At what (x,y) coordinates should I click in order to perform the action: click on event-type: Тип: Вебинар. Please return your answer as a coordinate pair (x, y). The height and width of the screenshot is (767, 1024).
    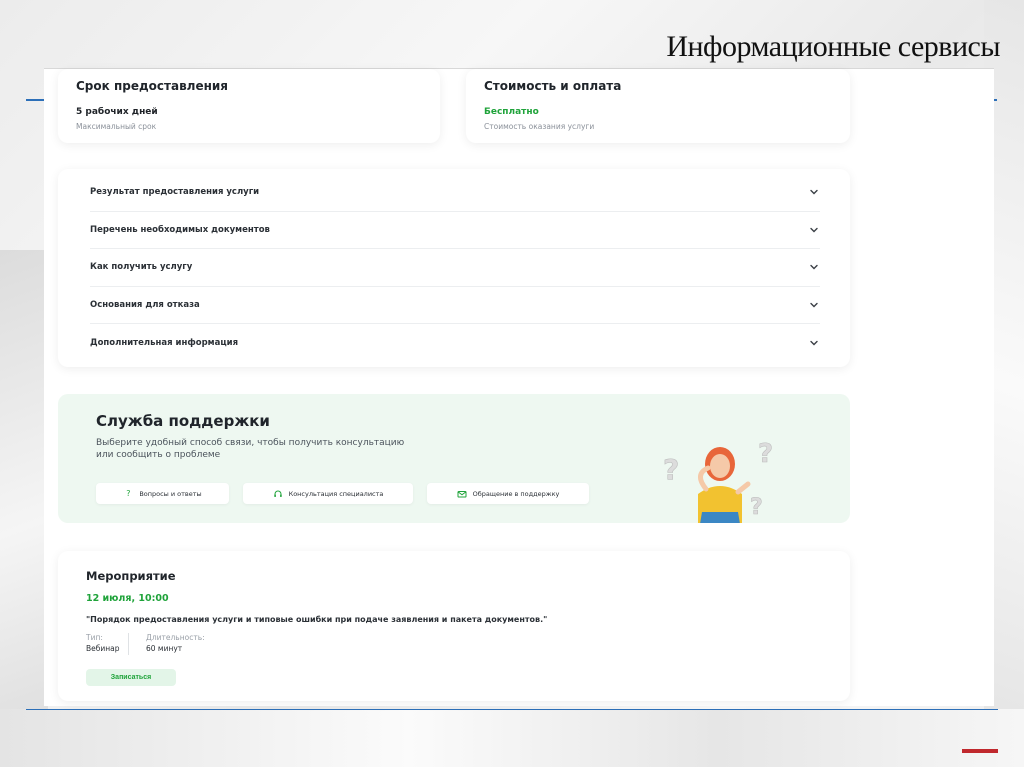
    Looking at the image, I should click on (107, 644).